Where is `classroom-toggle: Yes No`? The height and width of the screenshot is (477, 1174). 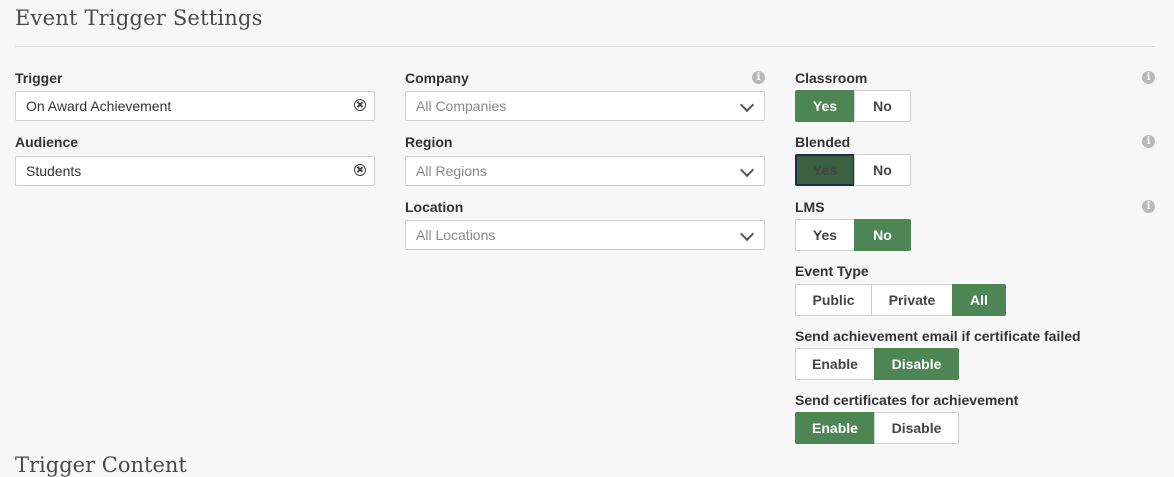 classroom-toggle: Yes No is located at coordinates (853, 106).